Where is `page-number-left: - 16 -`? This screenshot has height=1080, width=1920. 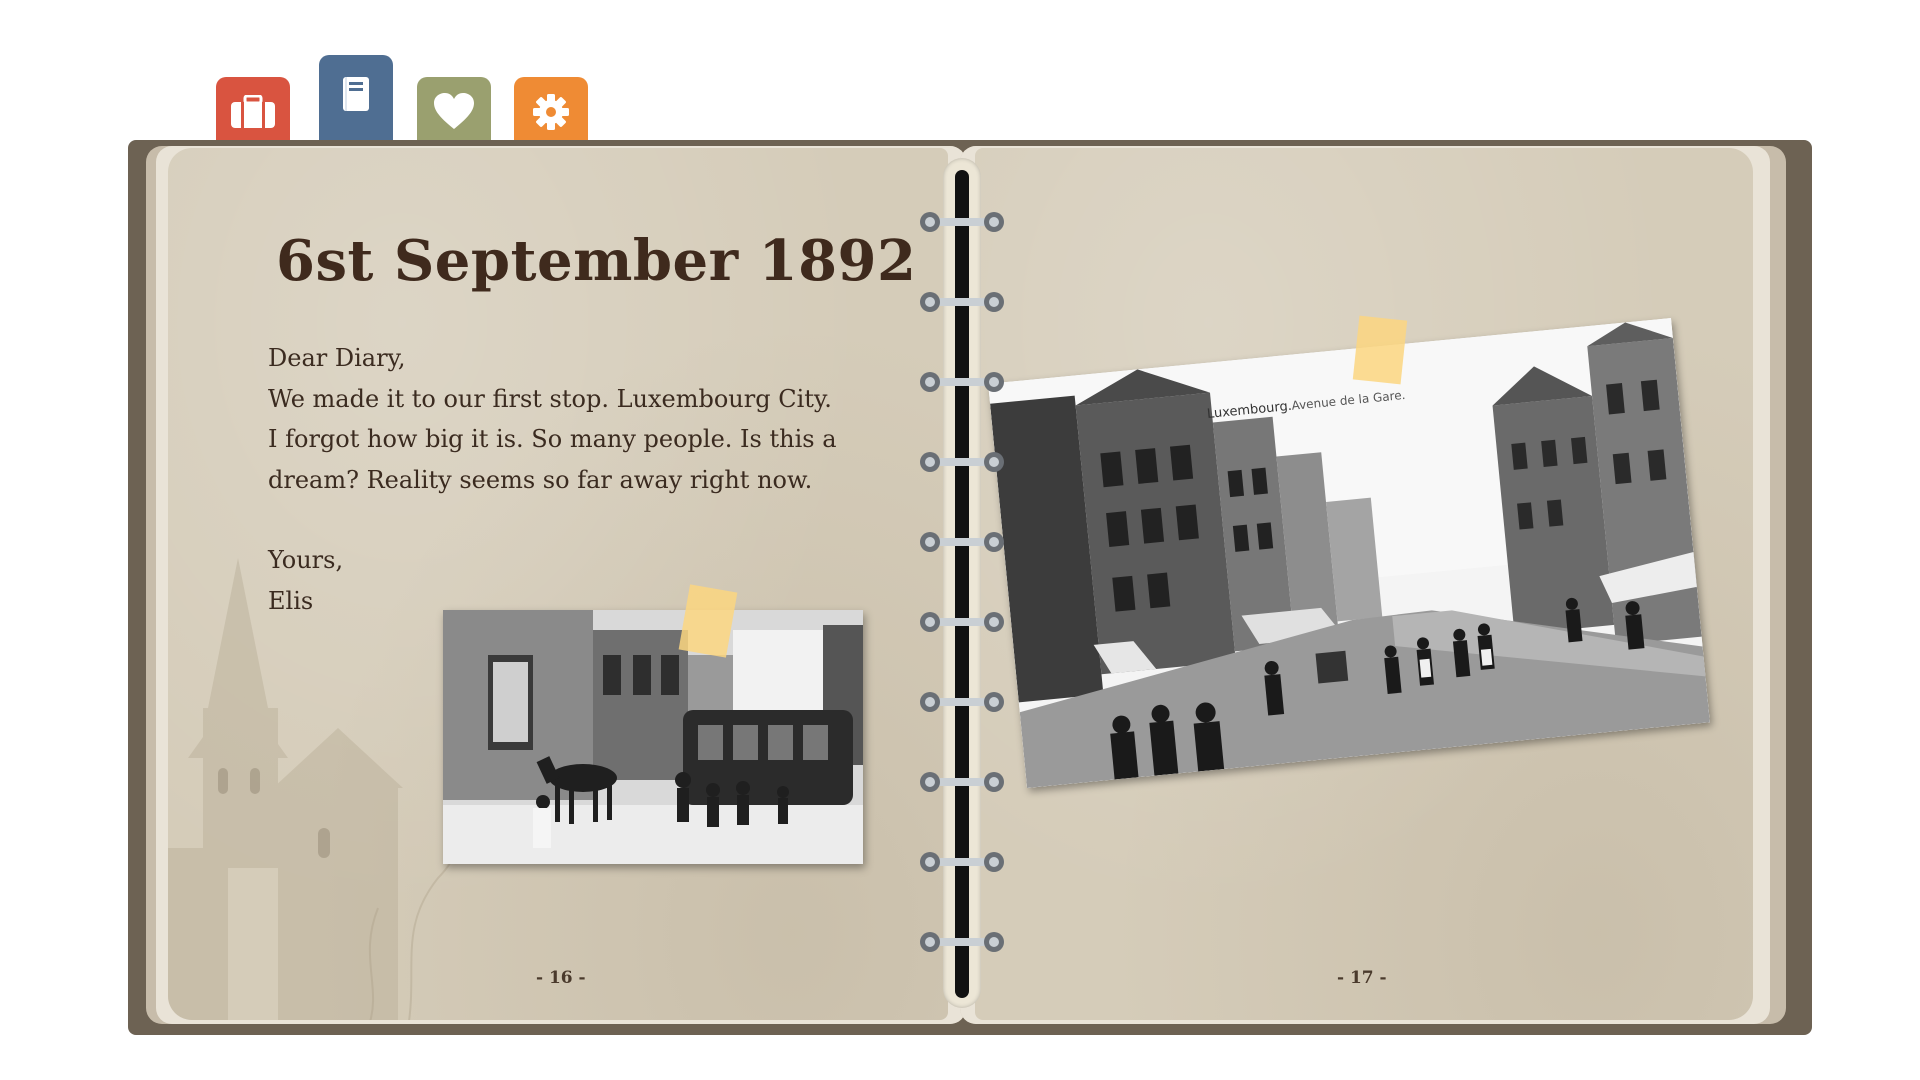
page-number-left: - 16 - is located at coordinates (561, 978).